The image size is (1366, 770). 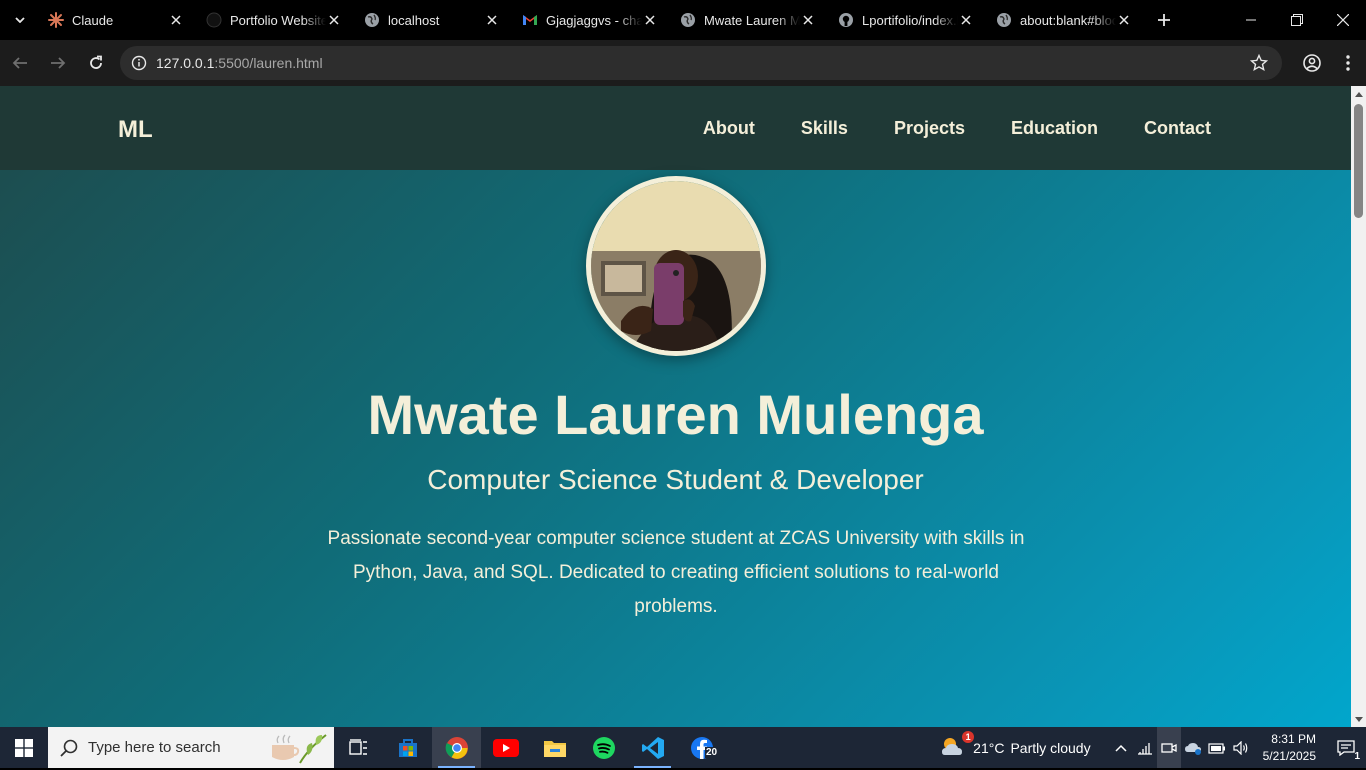 What do you see at coordinates (185, 63) in the screenshot?
I see `url-host: 127.0.0.1` at bounding box center [185, 63].